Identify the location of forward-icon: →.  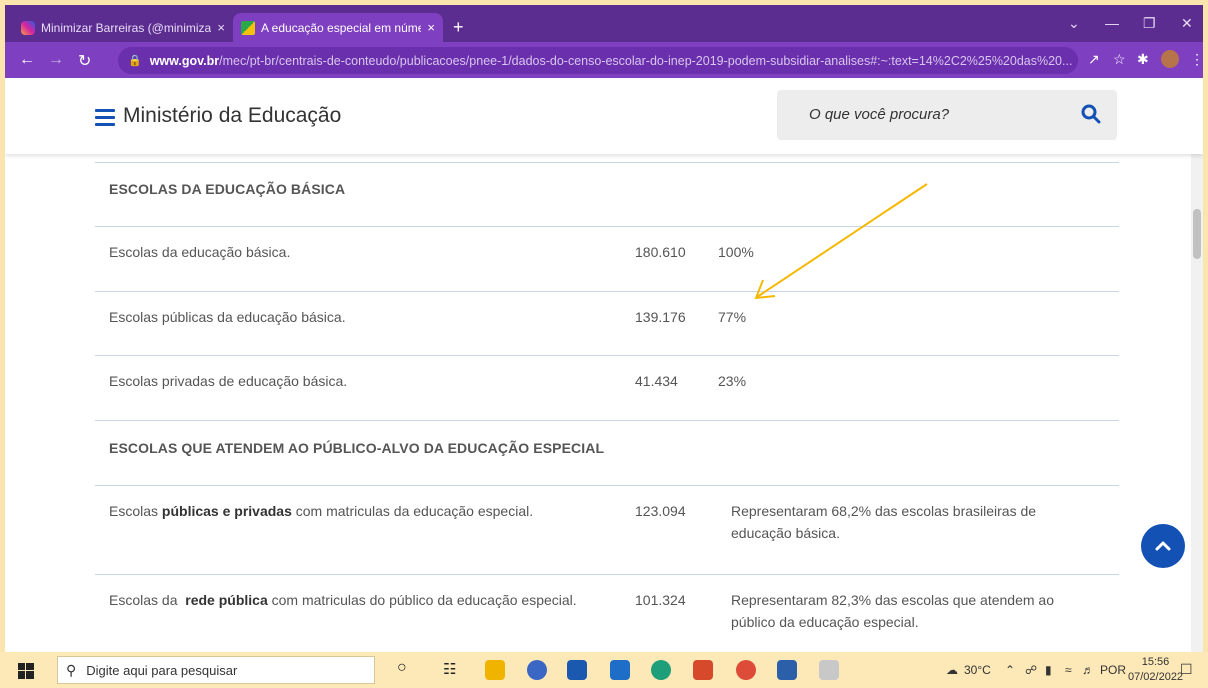
(56, 60).